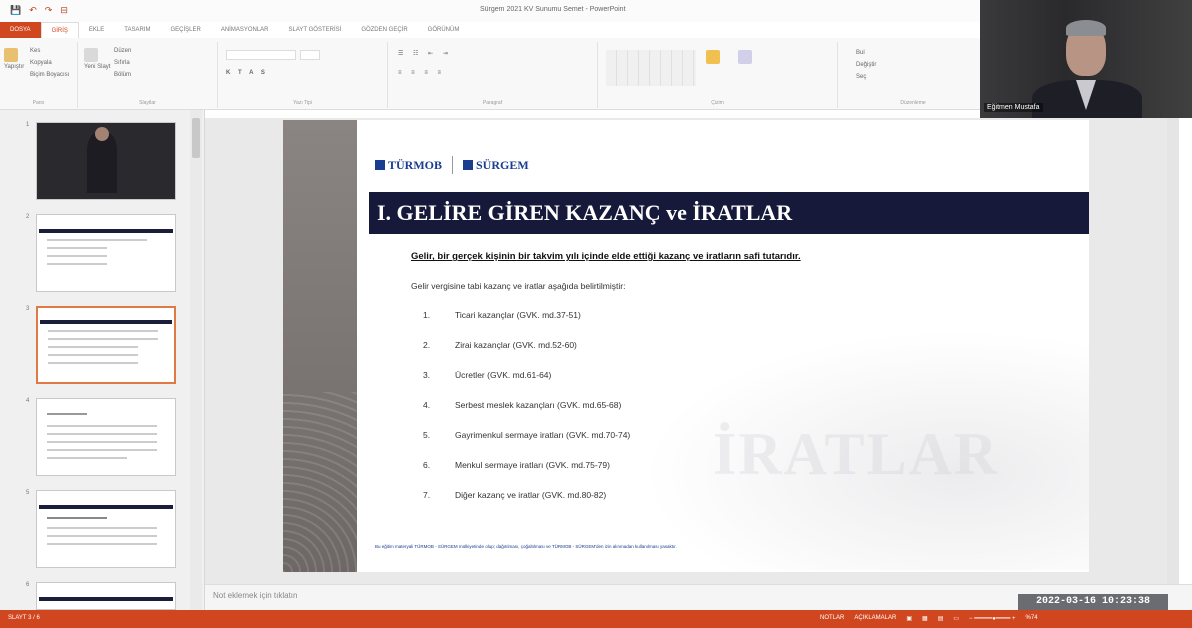 The height and width of the screenshot is (628, 1192). Describe the element at coordinates (261, 55) in the screenshot. I see `font-name-dropdown` at that location.